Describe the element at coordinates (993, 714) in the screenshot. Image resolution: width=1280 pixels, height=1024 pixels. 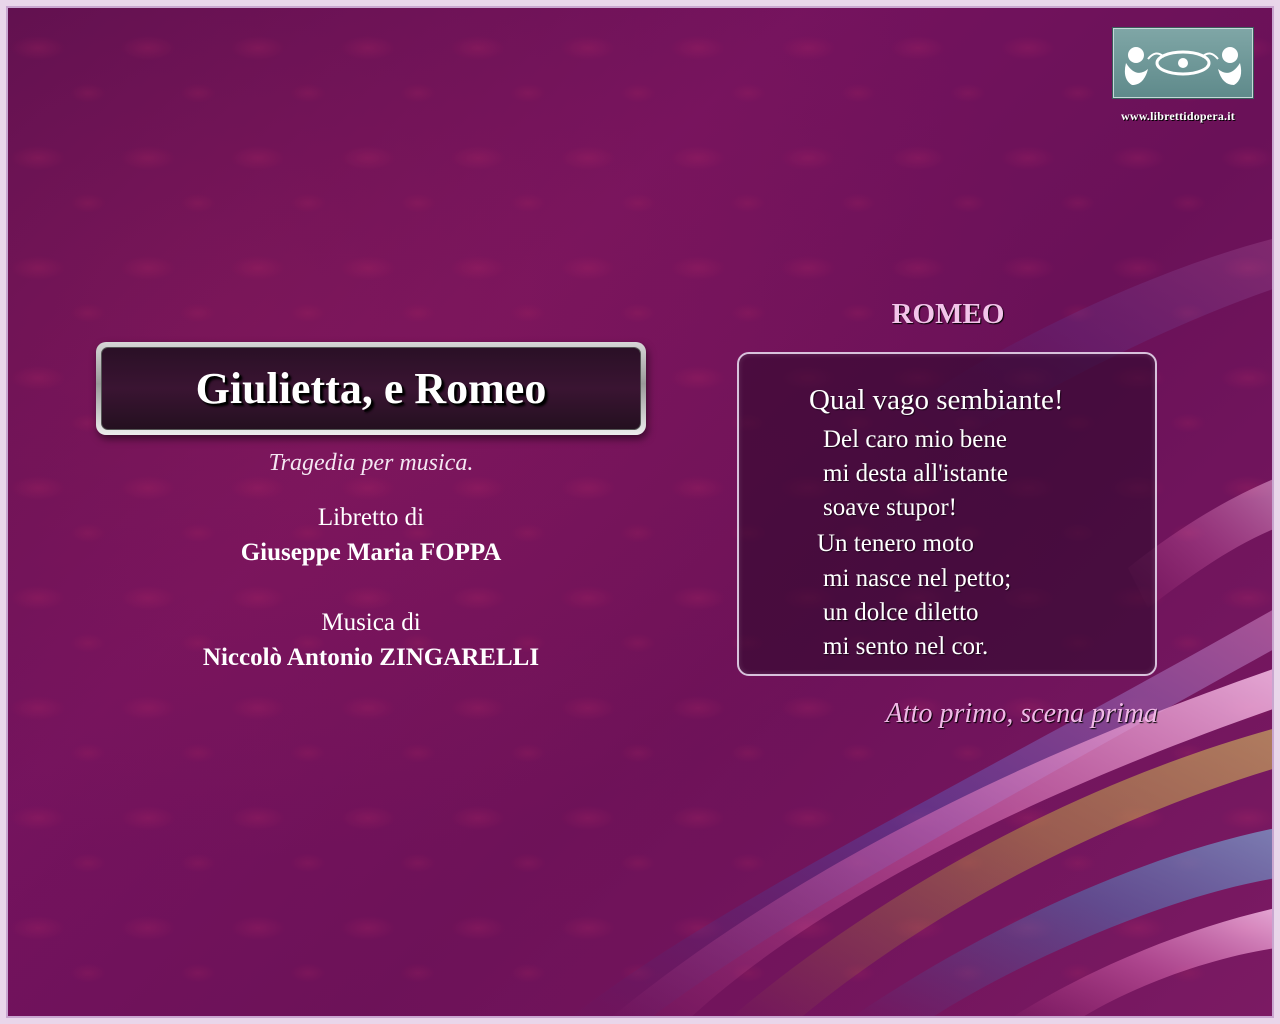
I see `scene-link: Atto primo, scena prima` at that location.